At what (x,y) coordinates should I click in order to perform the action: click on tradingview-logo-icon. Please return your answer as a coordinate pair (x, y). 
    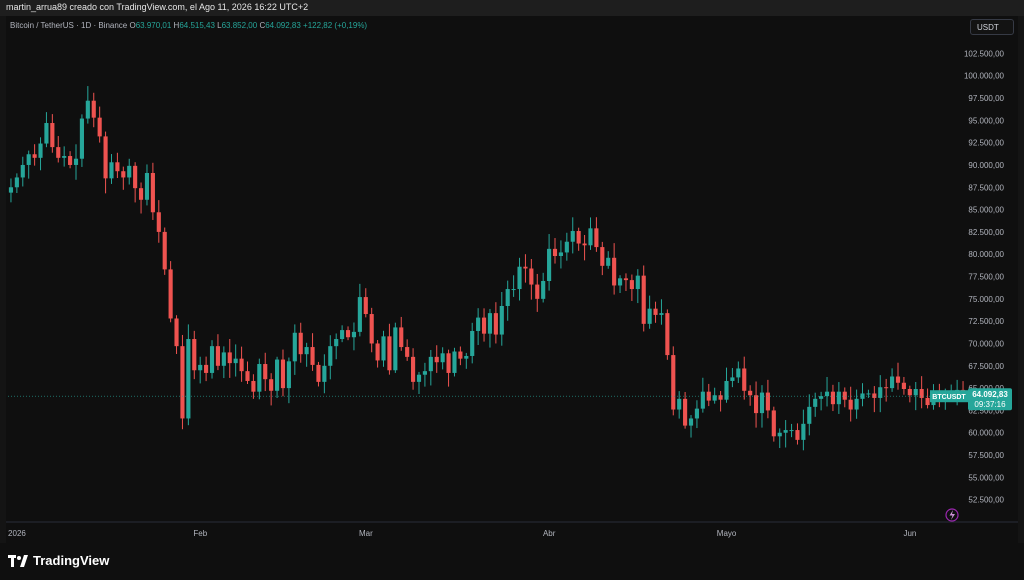
    Looking at the image, I should click on (18, 560).